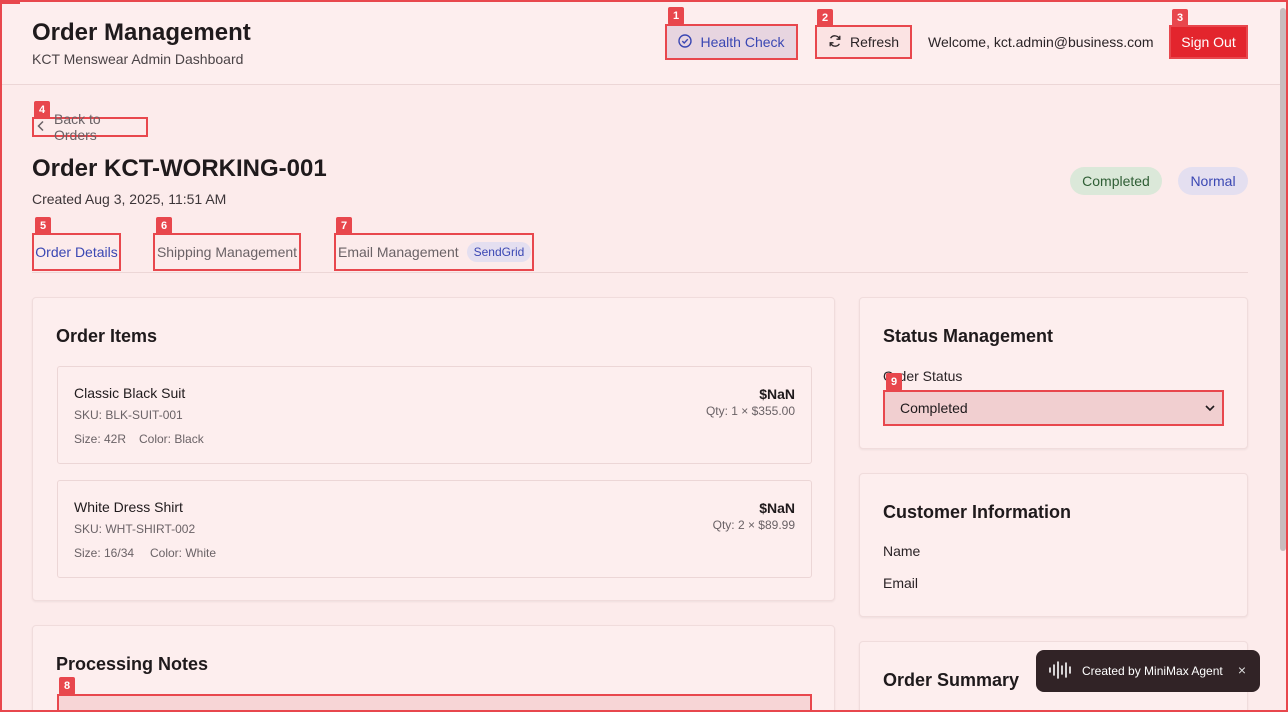 The height and width of the screenshot is (712, 1288). What do you see at coordinates (1208, 42) in the screenshot?
I see `sign-out-button: Sign Out` at bounding box center [1208, 42].